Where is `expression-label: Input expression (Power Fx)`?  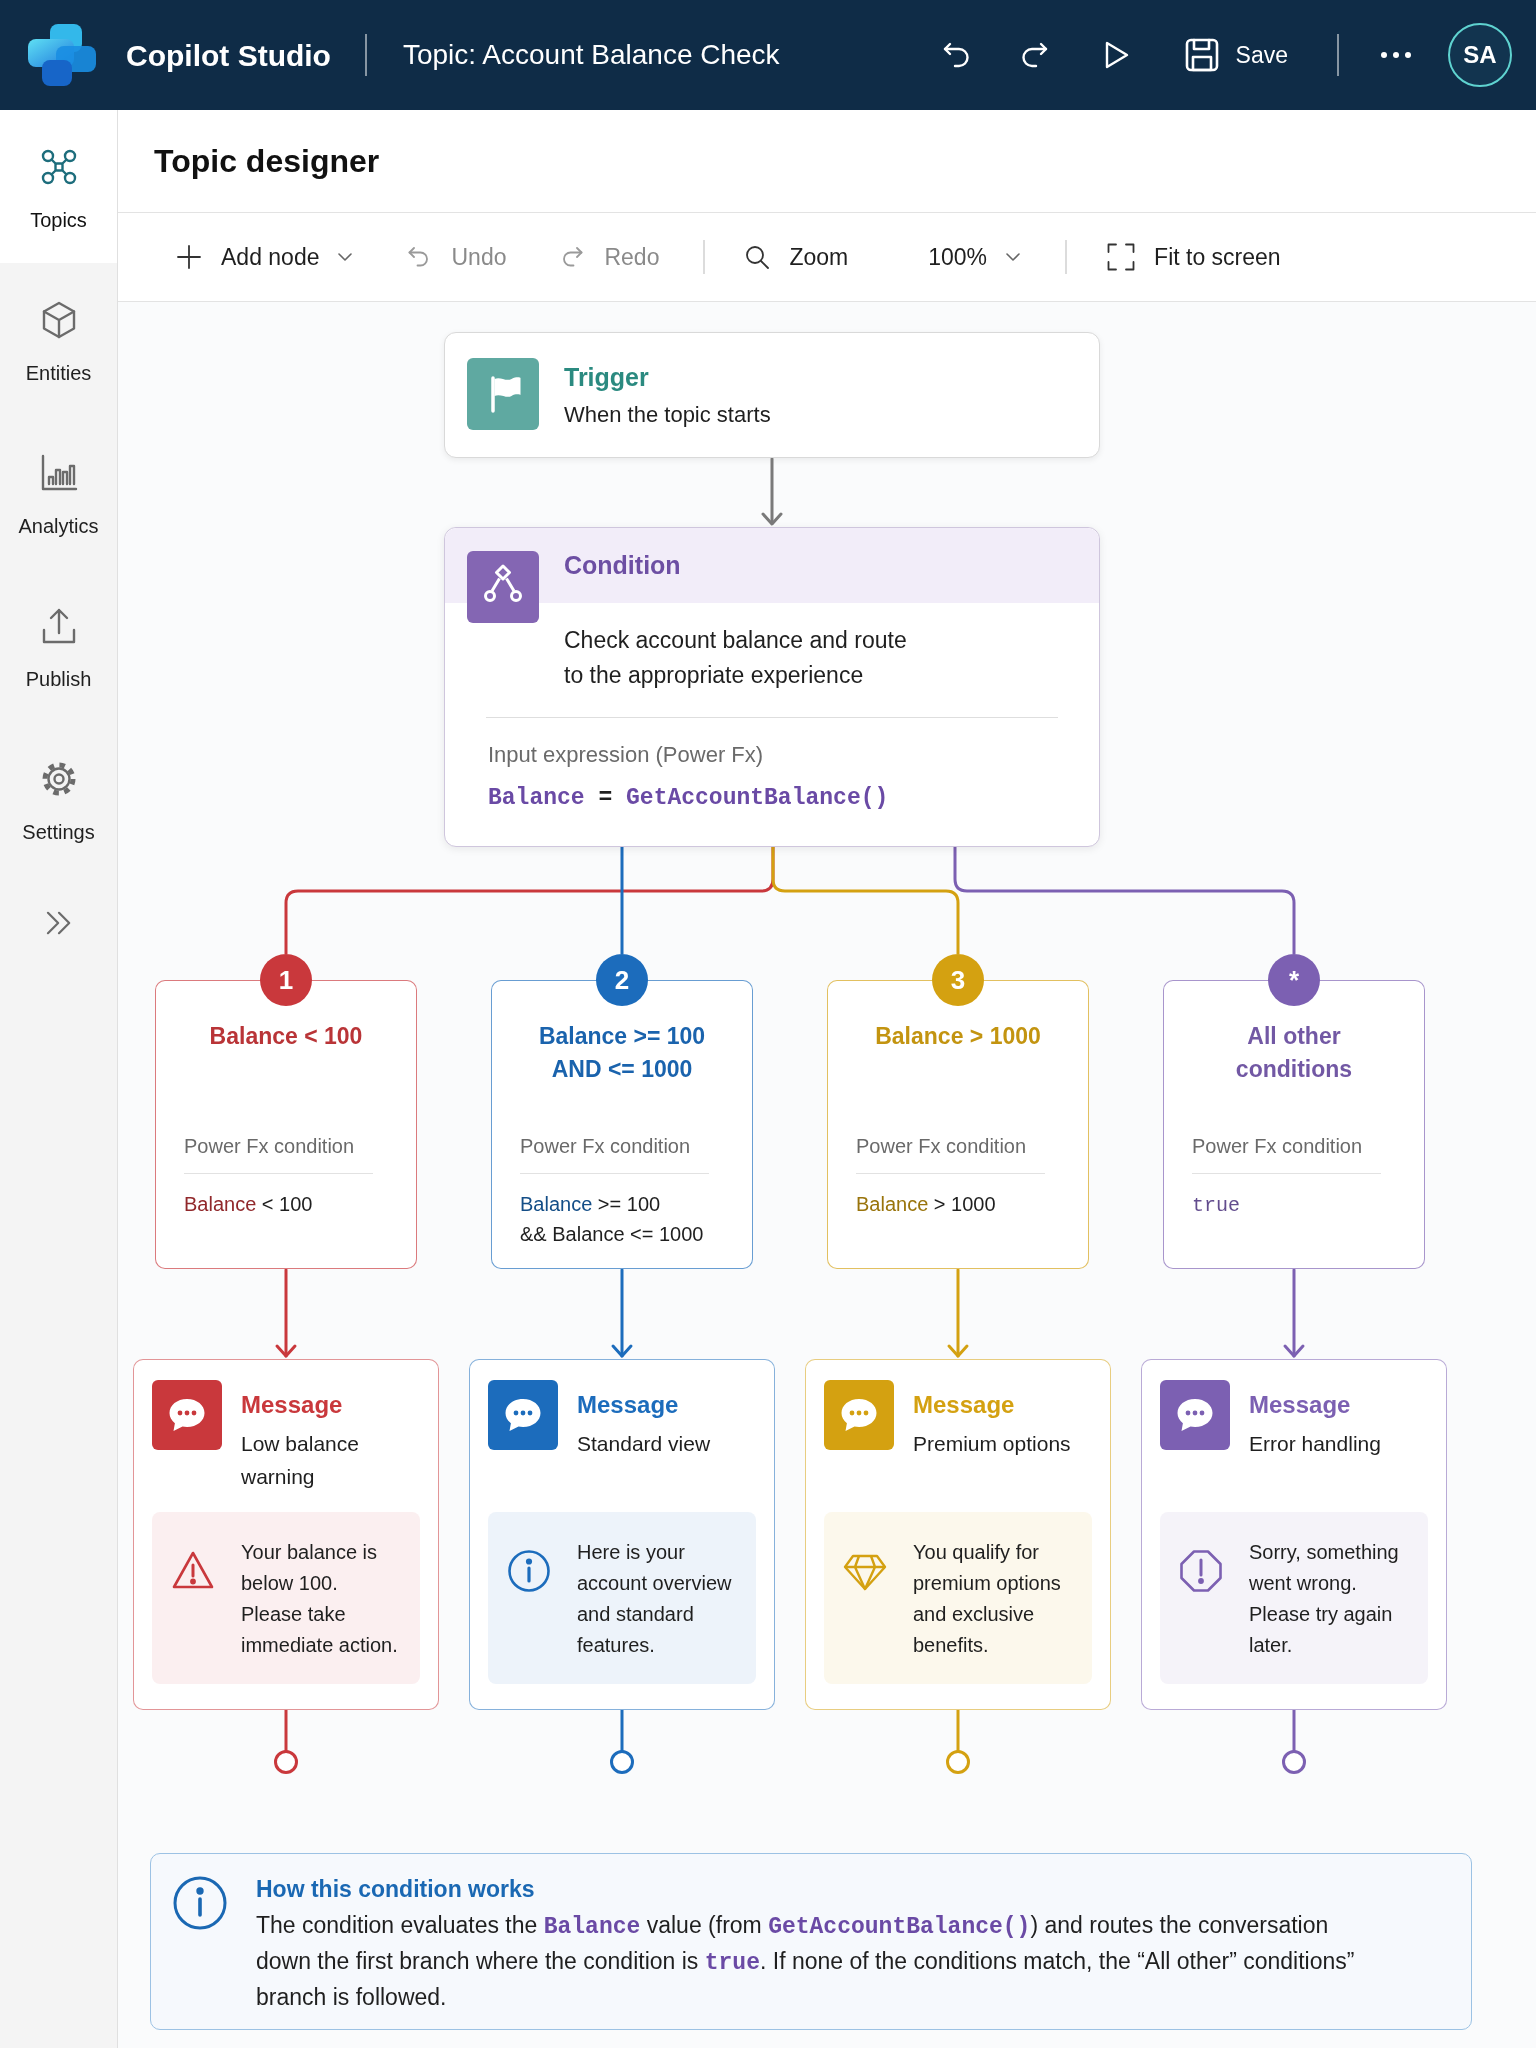
expression-label: Input expression (Power Fx) is located at coordinates (626, 755).